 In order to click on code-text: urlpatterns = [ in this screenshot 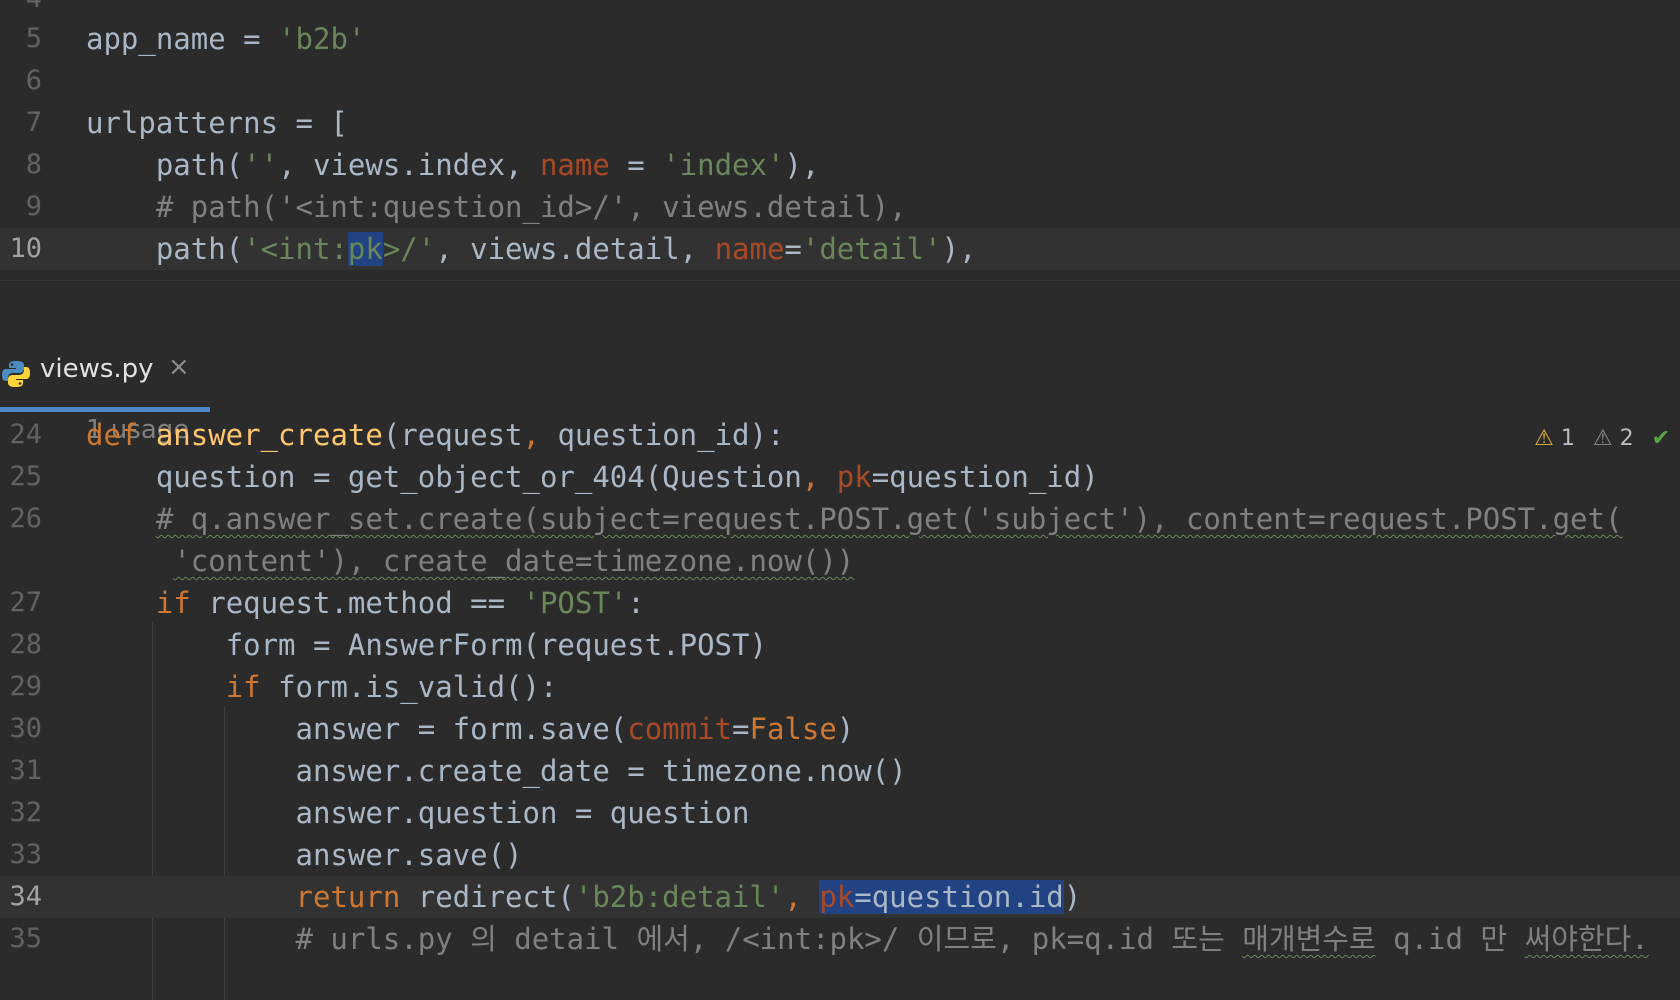, I will do `click(217, 123)`.